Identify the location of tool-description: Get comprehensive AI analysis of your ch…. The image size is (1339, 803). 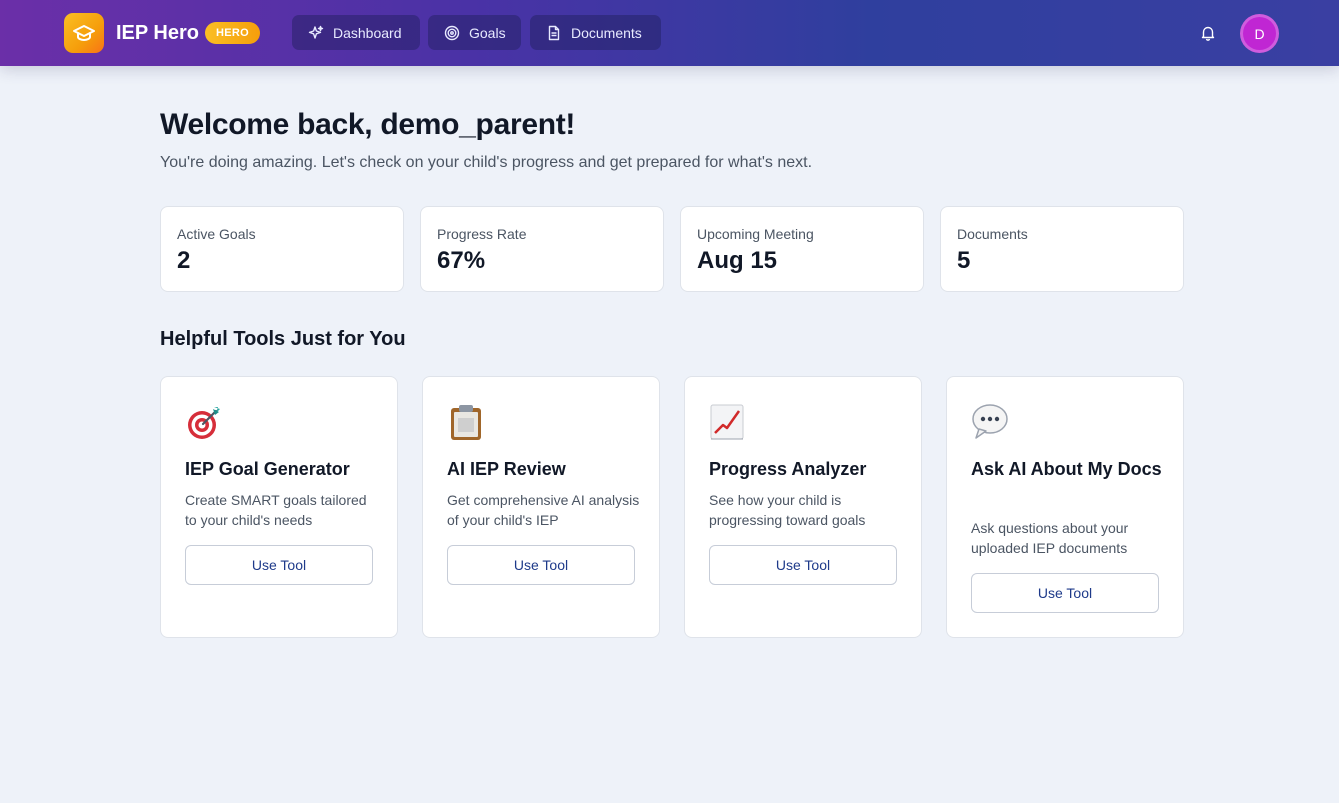
(543, 510).